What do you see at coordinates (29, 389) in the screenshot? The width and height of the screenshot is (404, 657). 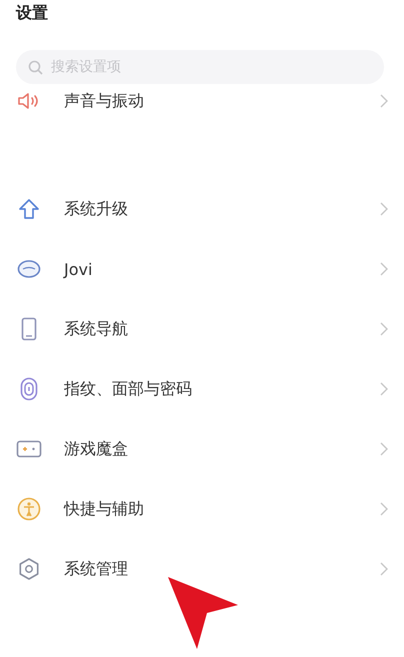 I see `fingerprint-icon` at bounding box center [29, 389].